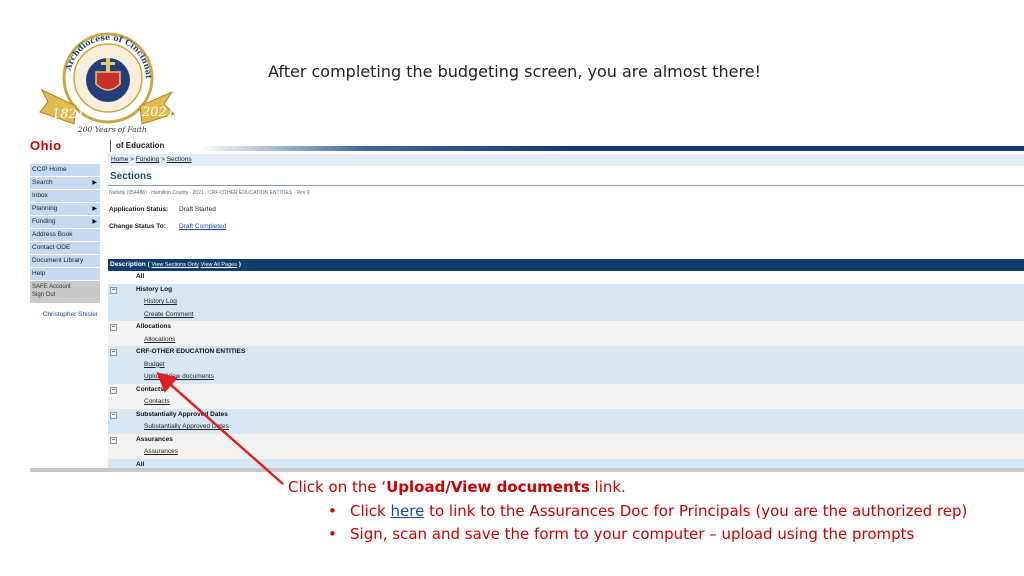  I want to click on sign-out-link: Sign Out, so click(66, 295).